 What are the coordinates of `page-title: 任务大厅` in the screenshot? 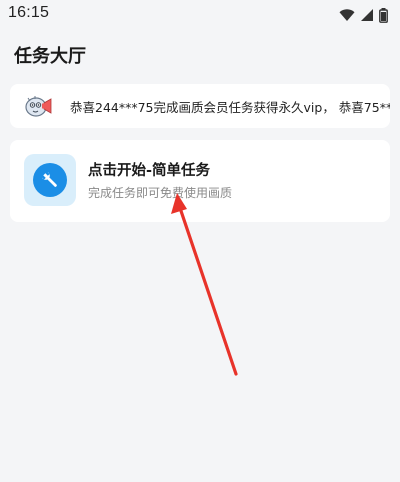 It's located at (50, 56).